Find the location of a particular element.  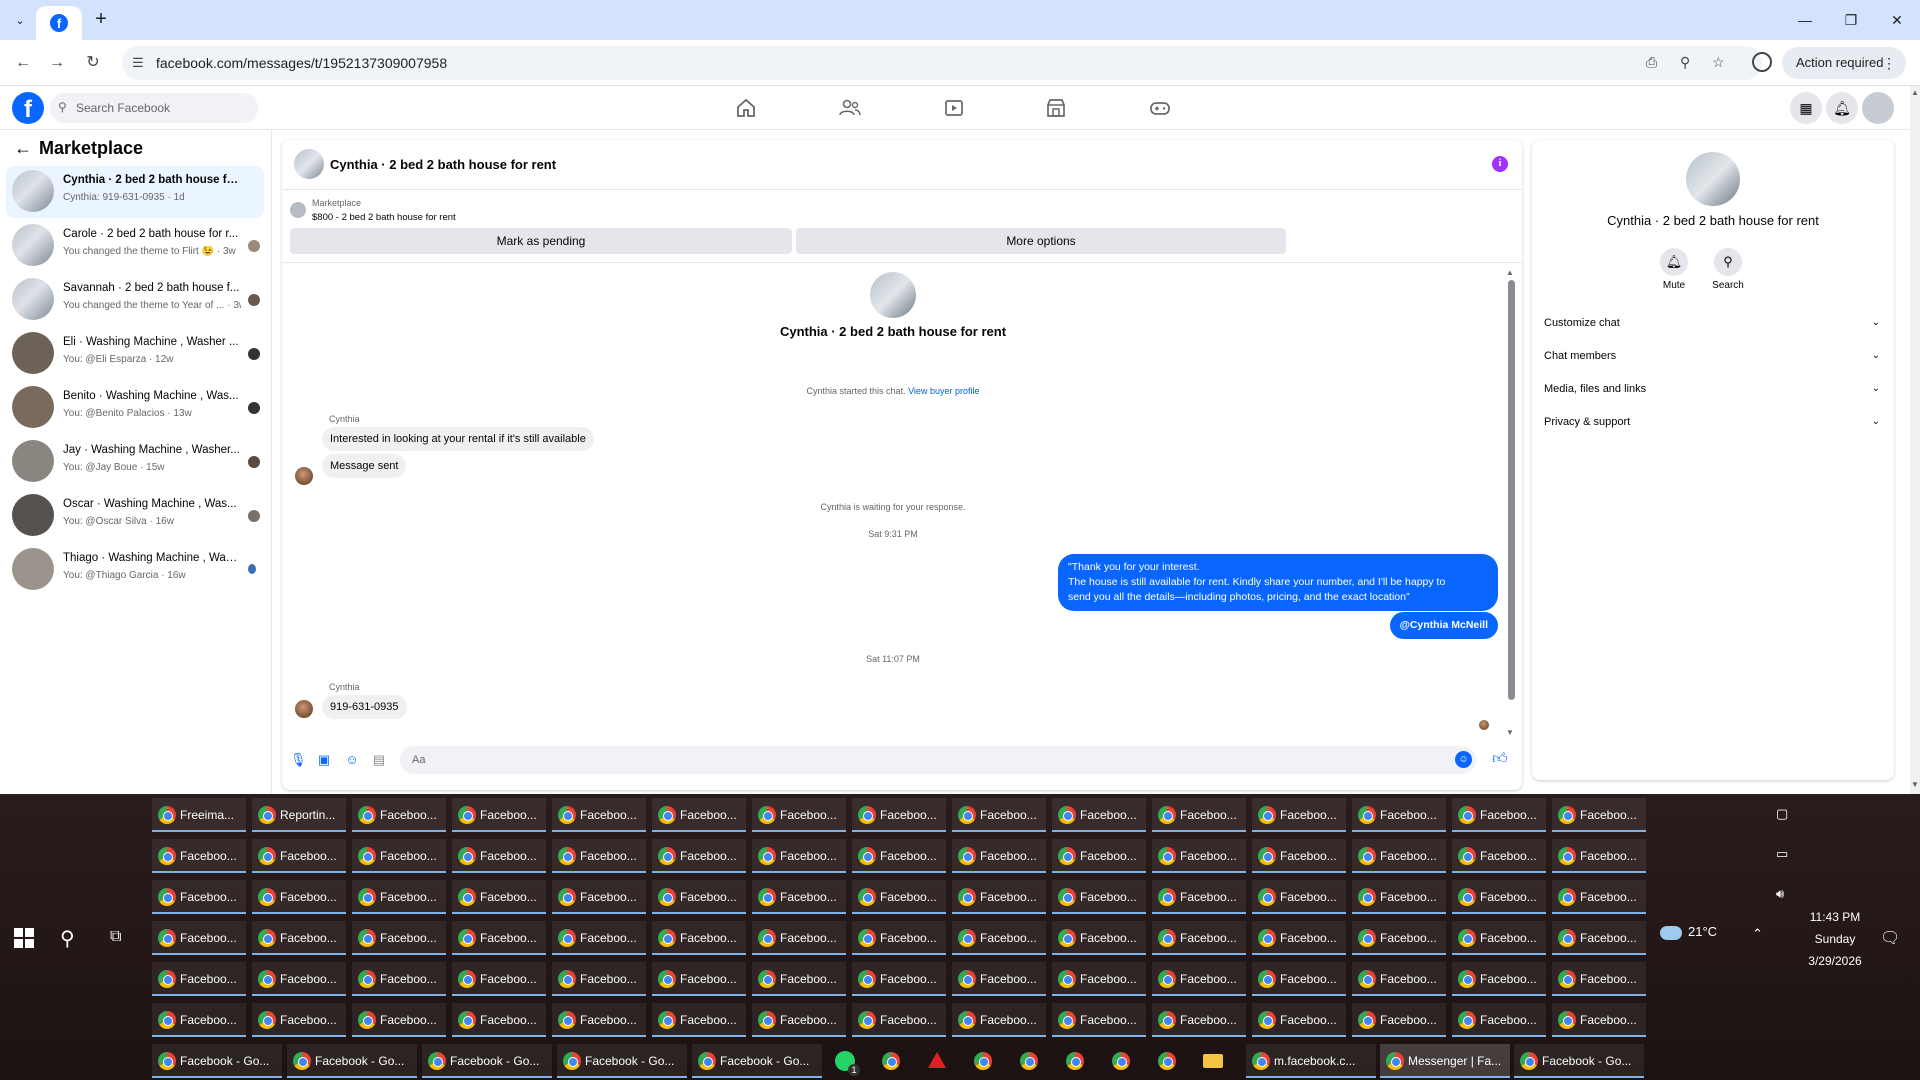

minimize-button: — is located at coordinates (1805, 20).